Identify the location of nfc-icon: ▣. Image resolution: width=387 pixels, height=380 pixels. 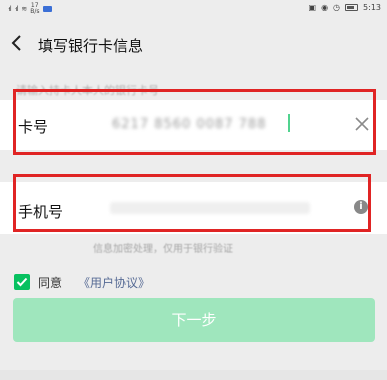
(312, 7).